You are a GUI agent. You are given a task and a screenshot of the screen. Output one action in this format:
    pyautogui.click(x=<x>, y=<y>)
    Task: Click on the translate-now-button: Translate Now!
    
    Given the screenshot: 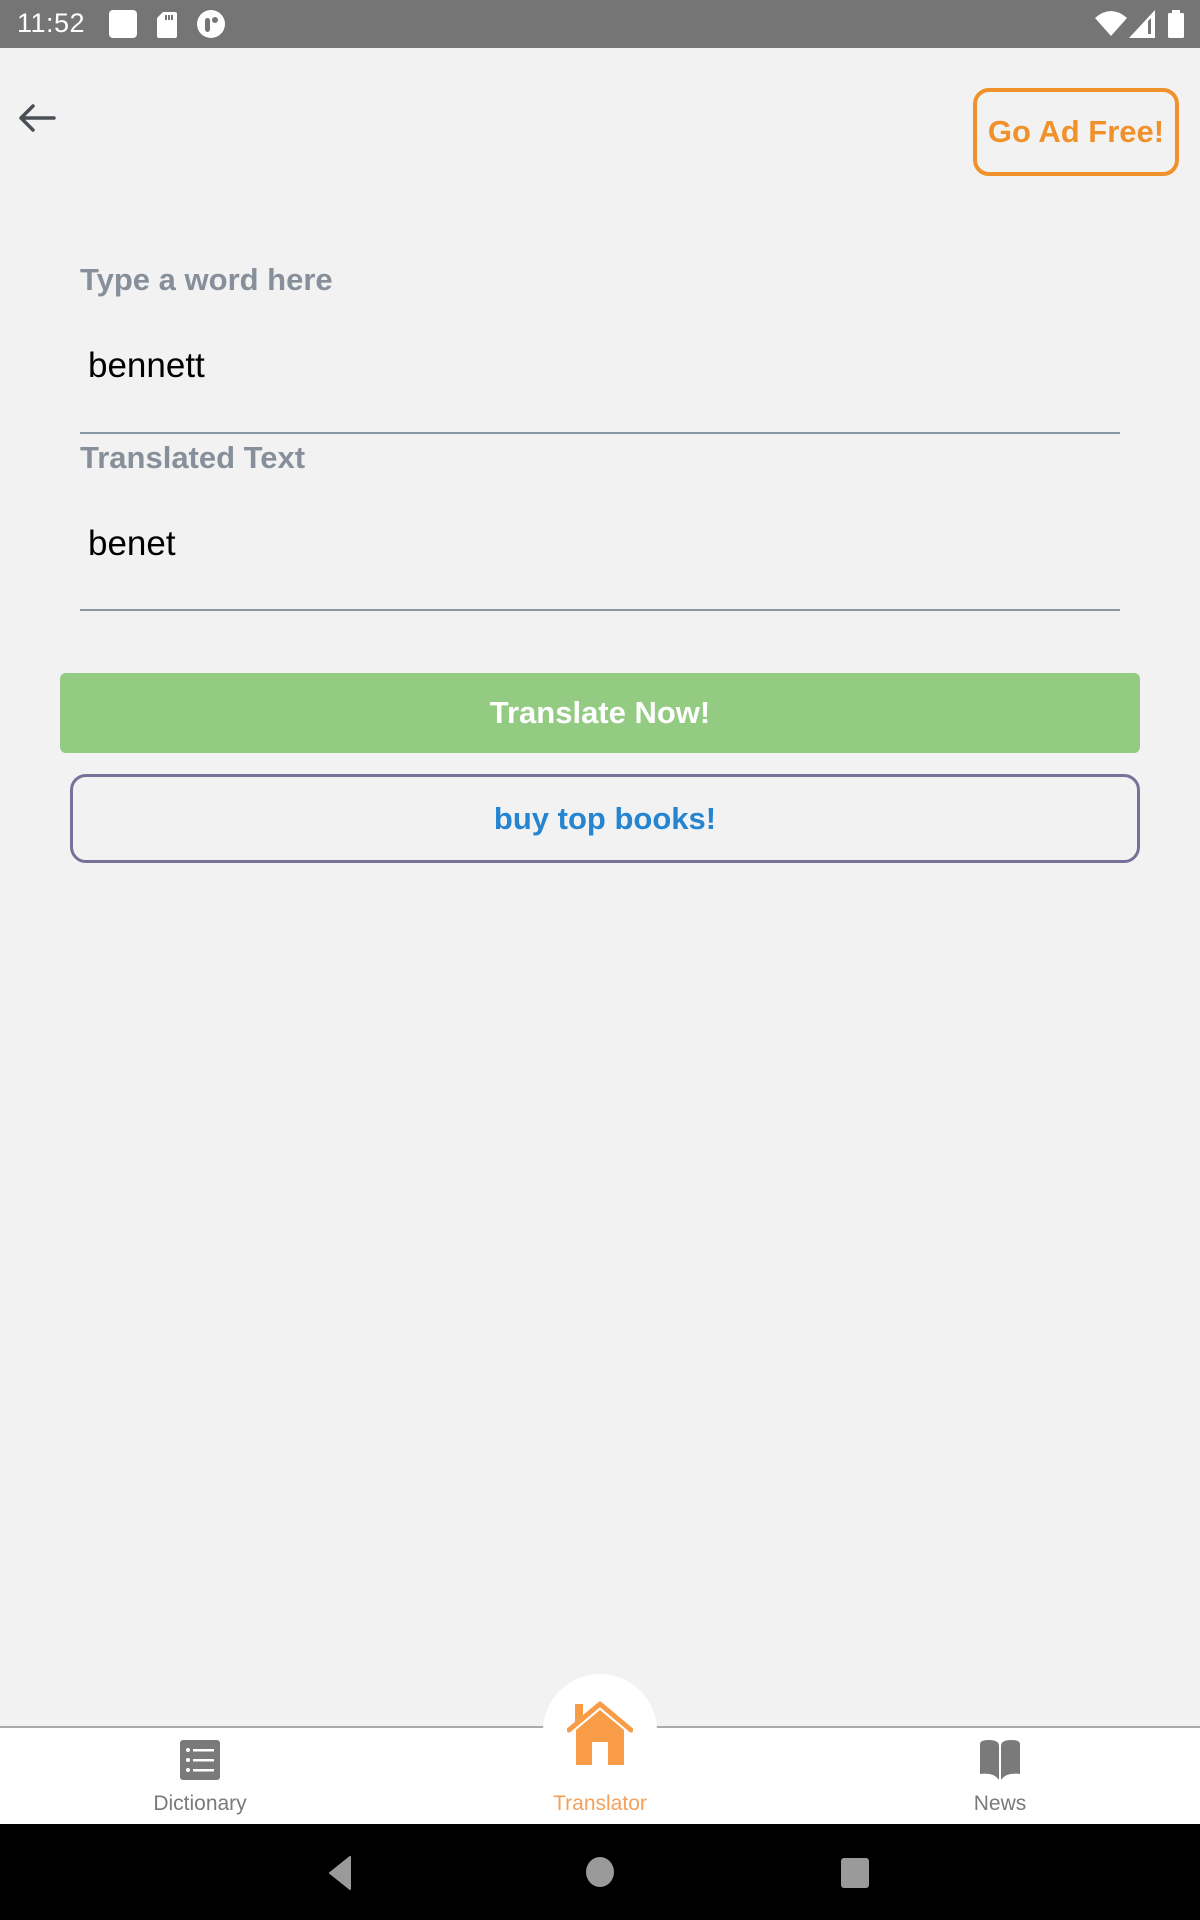 What is the action you would take?
    pyautogui.click(x=600, y=713)
    